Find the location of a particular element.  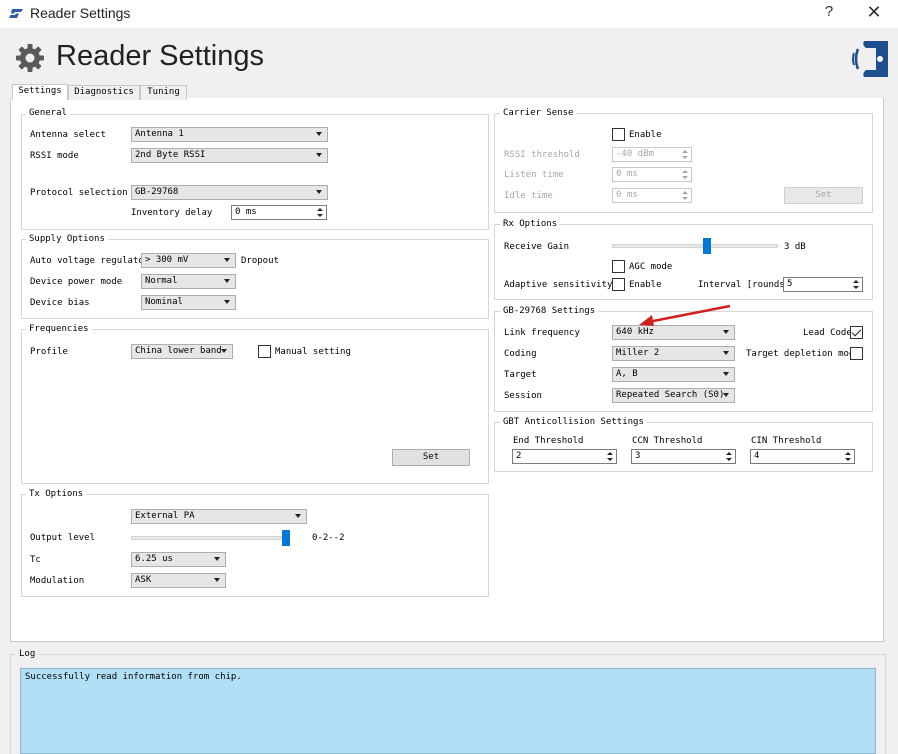

idle-time-spinbox: 0 ms is located at coordinates (652, 195).